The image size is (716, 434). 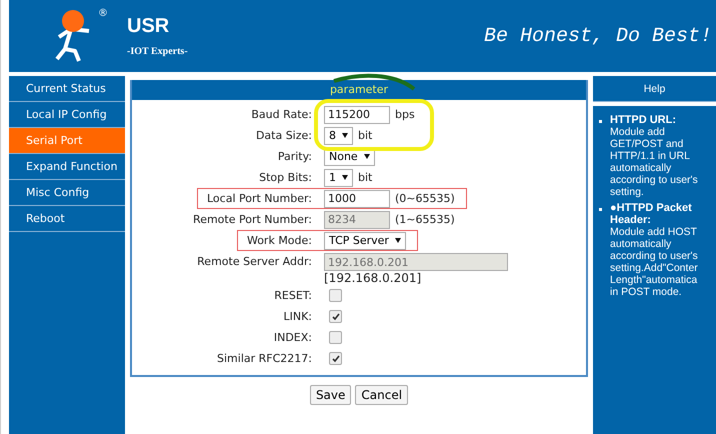 What do you see at coordinates (373, 278) in the screenshot?
I see `address-note: [192.168.0.201]` at bounding box center [373, 278].